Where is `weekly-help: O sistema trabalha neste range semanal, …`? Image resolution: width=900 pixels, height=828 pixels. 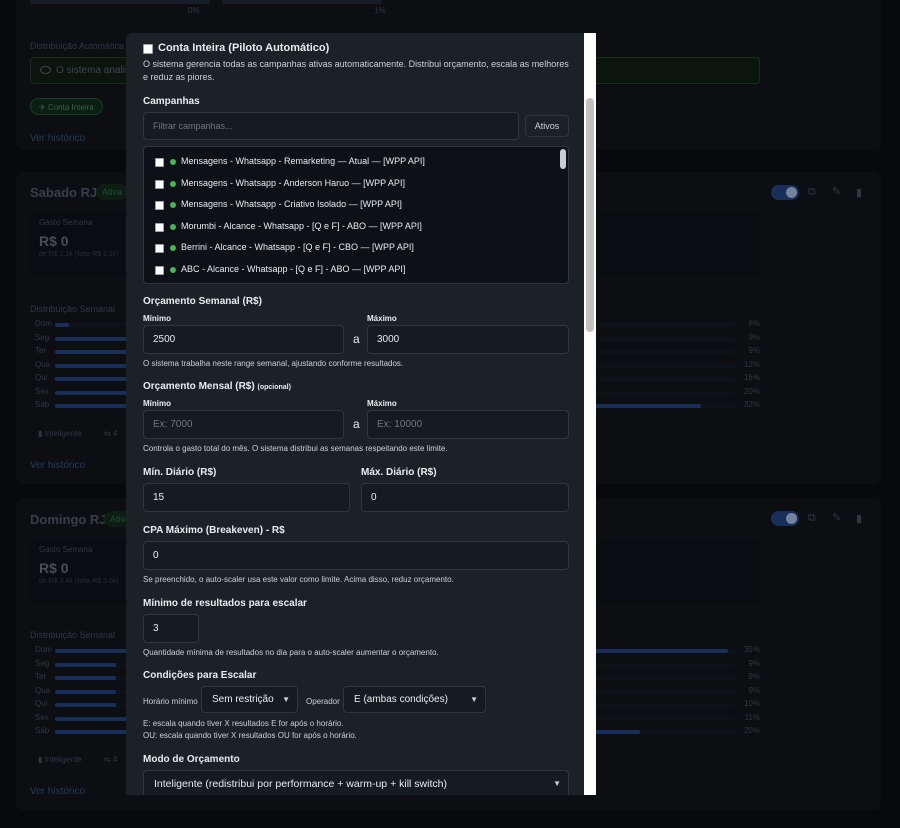
weekly-help: O sistema trabalha neste range semanal, … is located at coordinates (273, 363).